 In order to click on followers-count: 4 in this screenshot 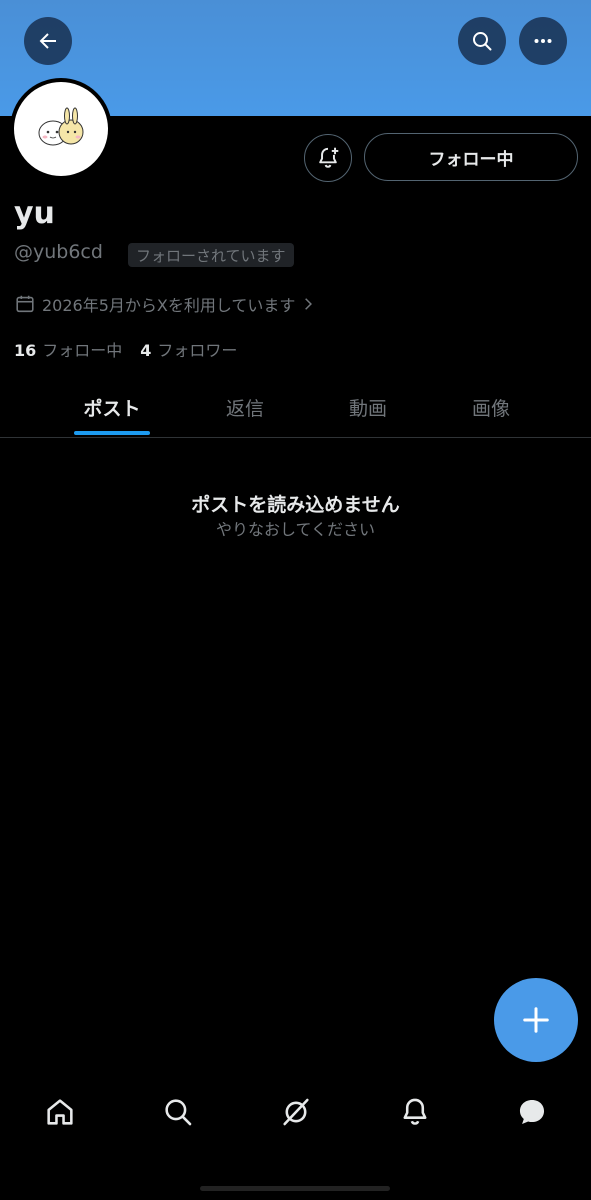, I will do `click(146, 350)`.